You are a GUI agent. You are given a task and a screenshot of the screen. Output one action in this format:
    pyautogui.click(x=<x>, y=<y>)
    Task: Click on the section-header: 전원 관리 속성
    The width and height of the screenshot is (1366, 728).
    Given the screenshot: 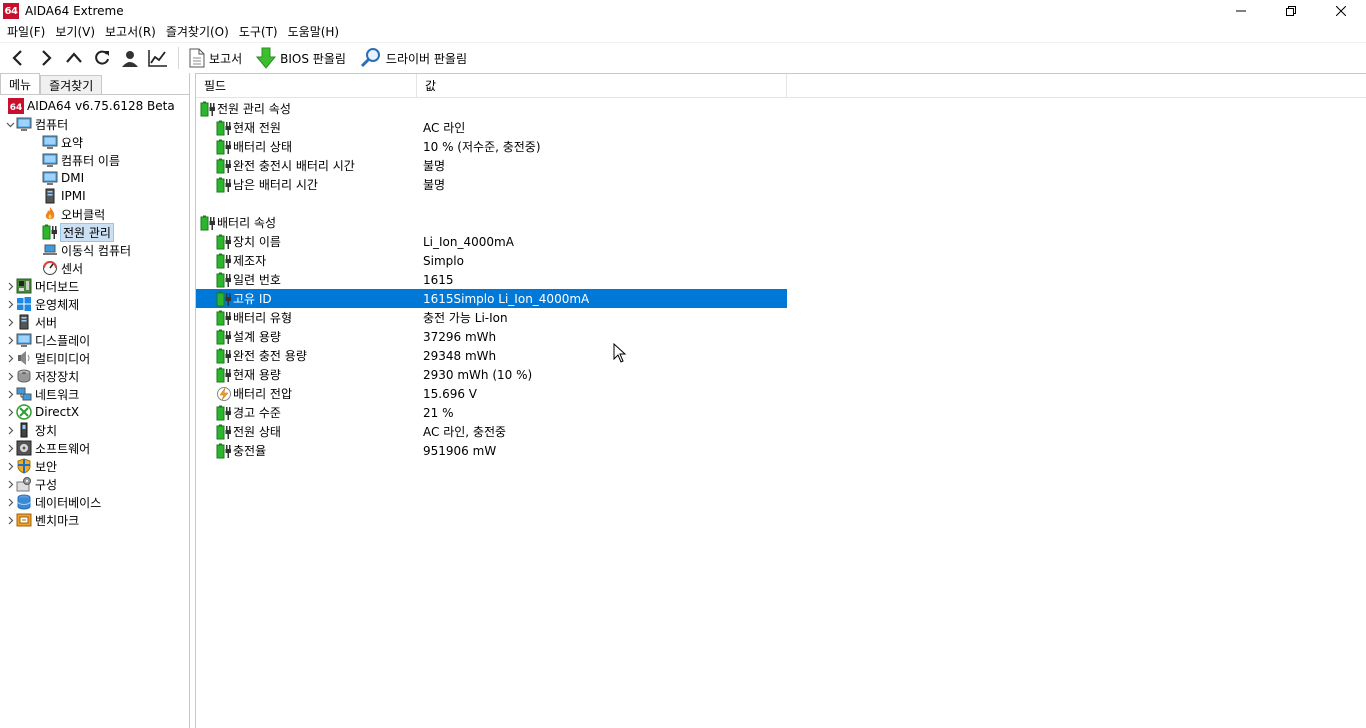 What is the action you would take?
    pyautogui.click(x=491, y=108)
    